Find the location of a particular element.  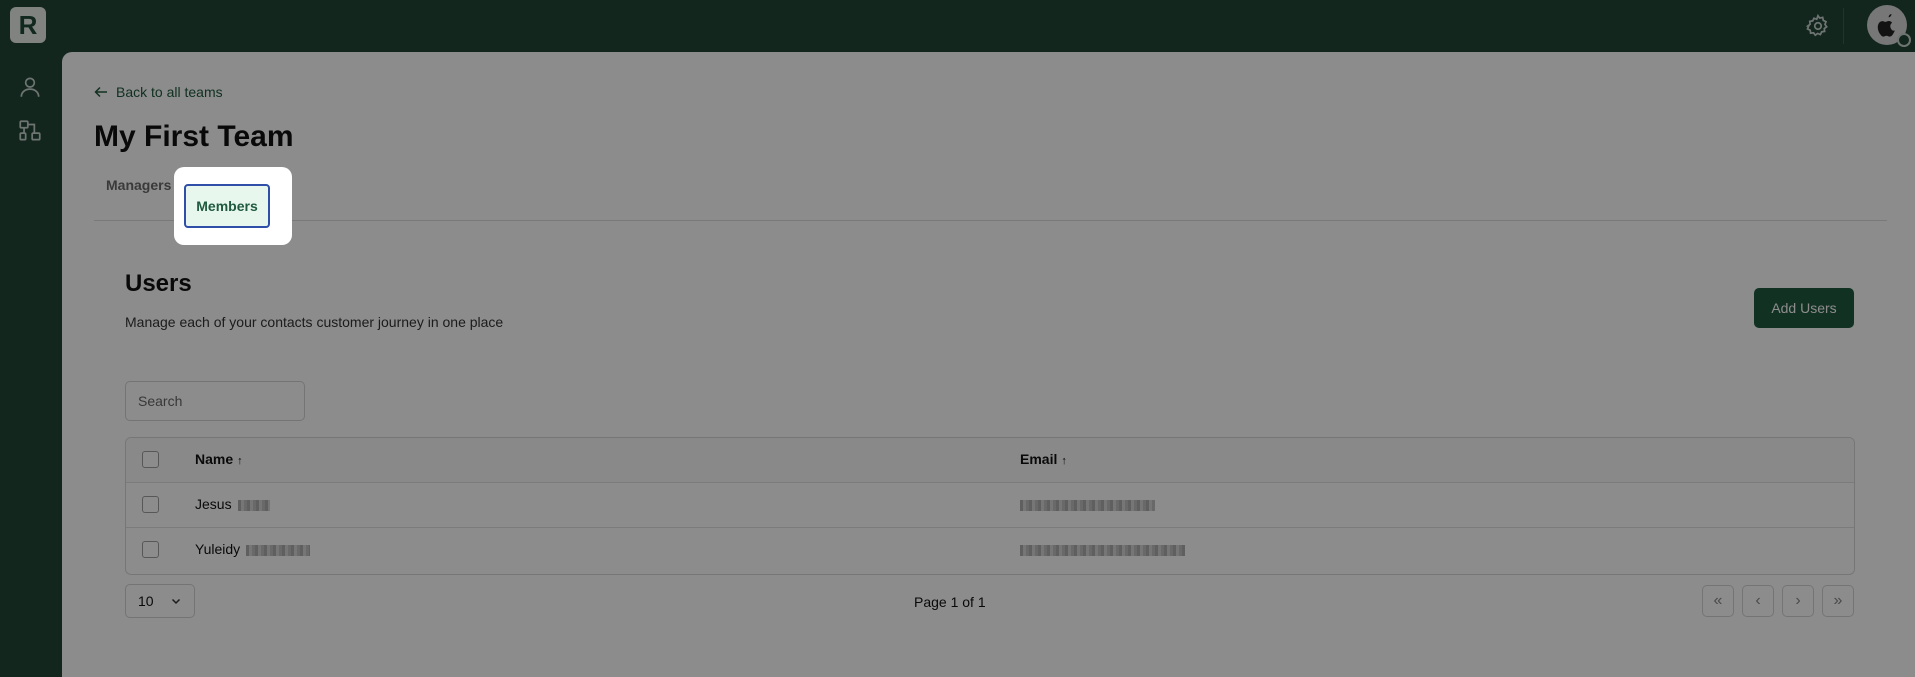

table-row: Yuleidy is located at coordinates (990, 550).